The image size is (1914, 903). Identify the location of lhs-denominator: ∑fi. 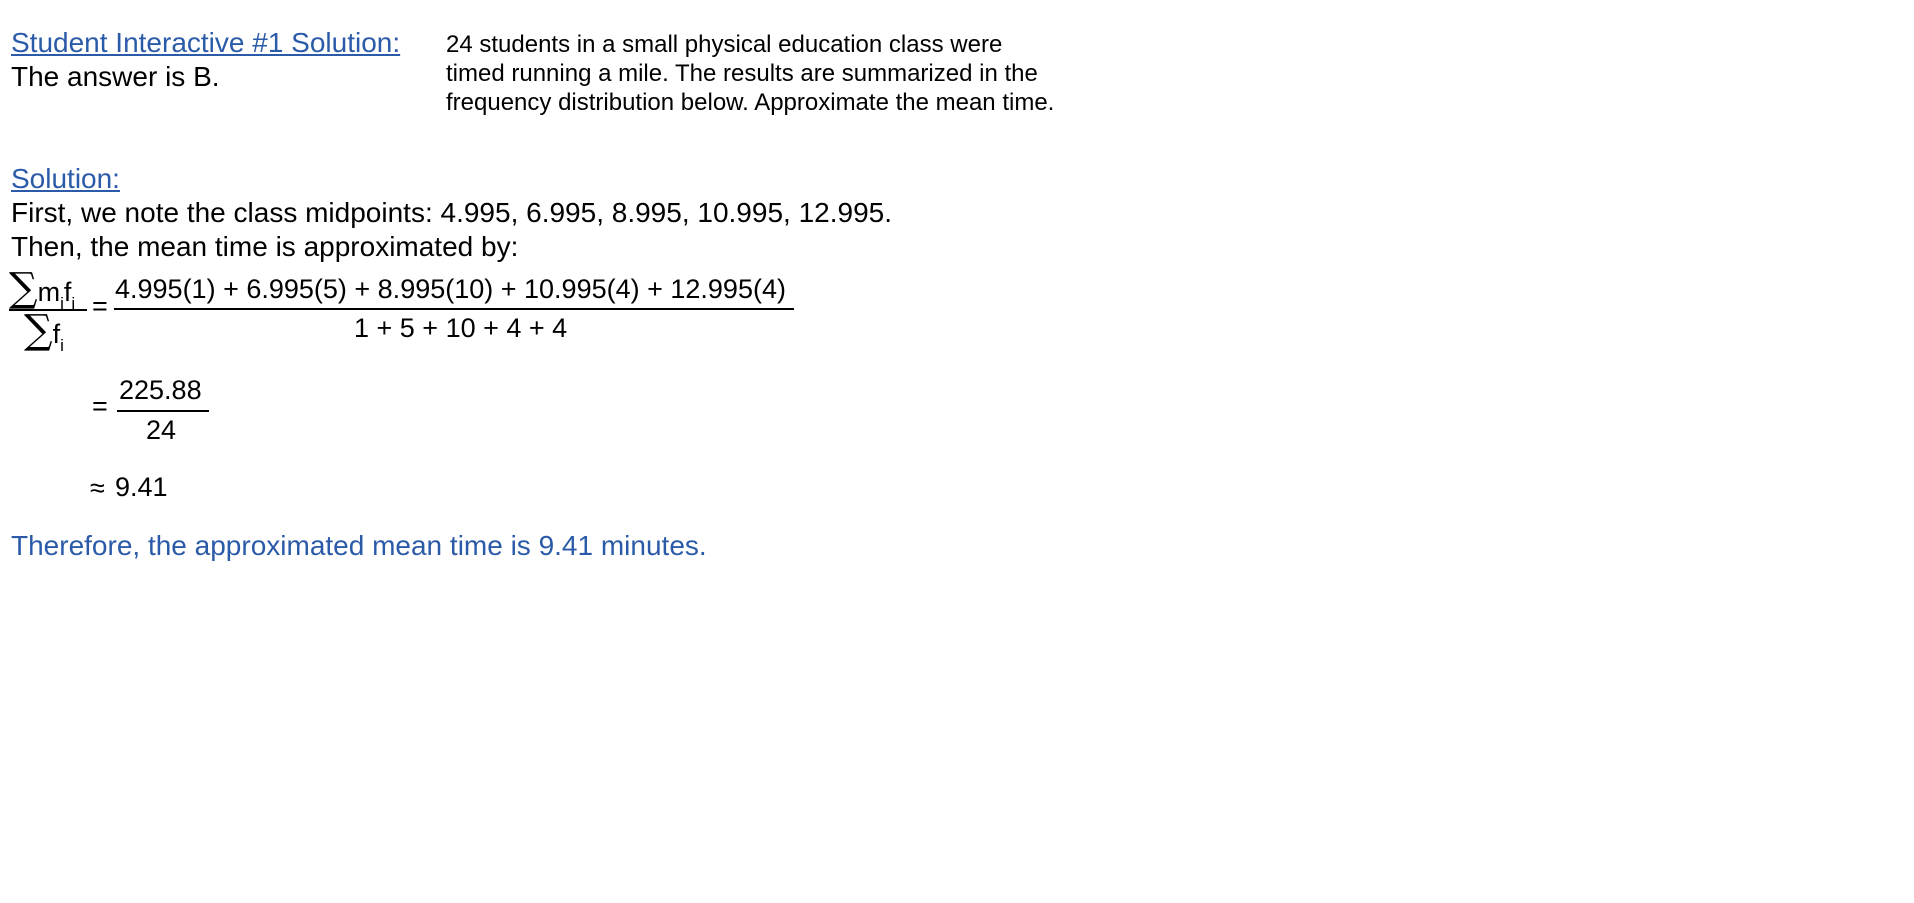
(44, 331).